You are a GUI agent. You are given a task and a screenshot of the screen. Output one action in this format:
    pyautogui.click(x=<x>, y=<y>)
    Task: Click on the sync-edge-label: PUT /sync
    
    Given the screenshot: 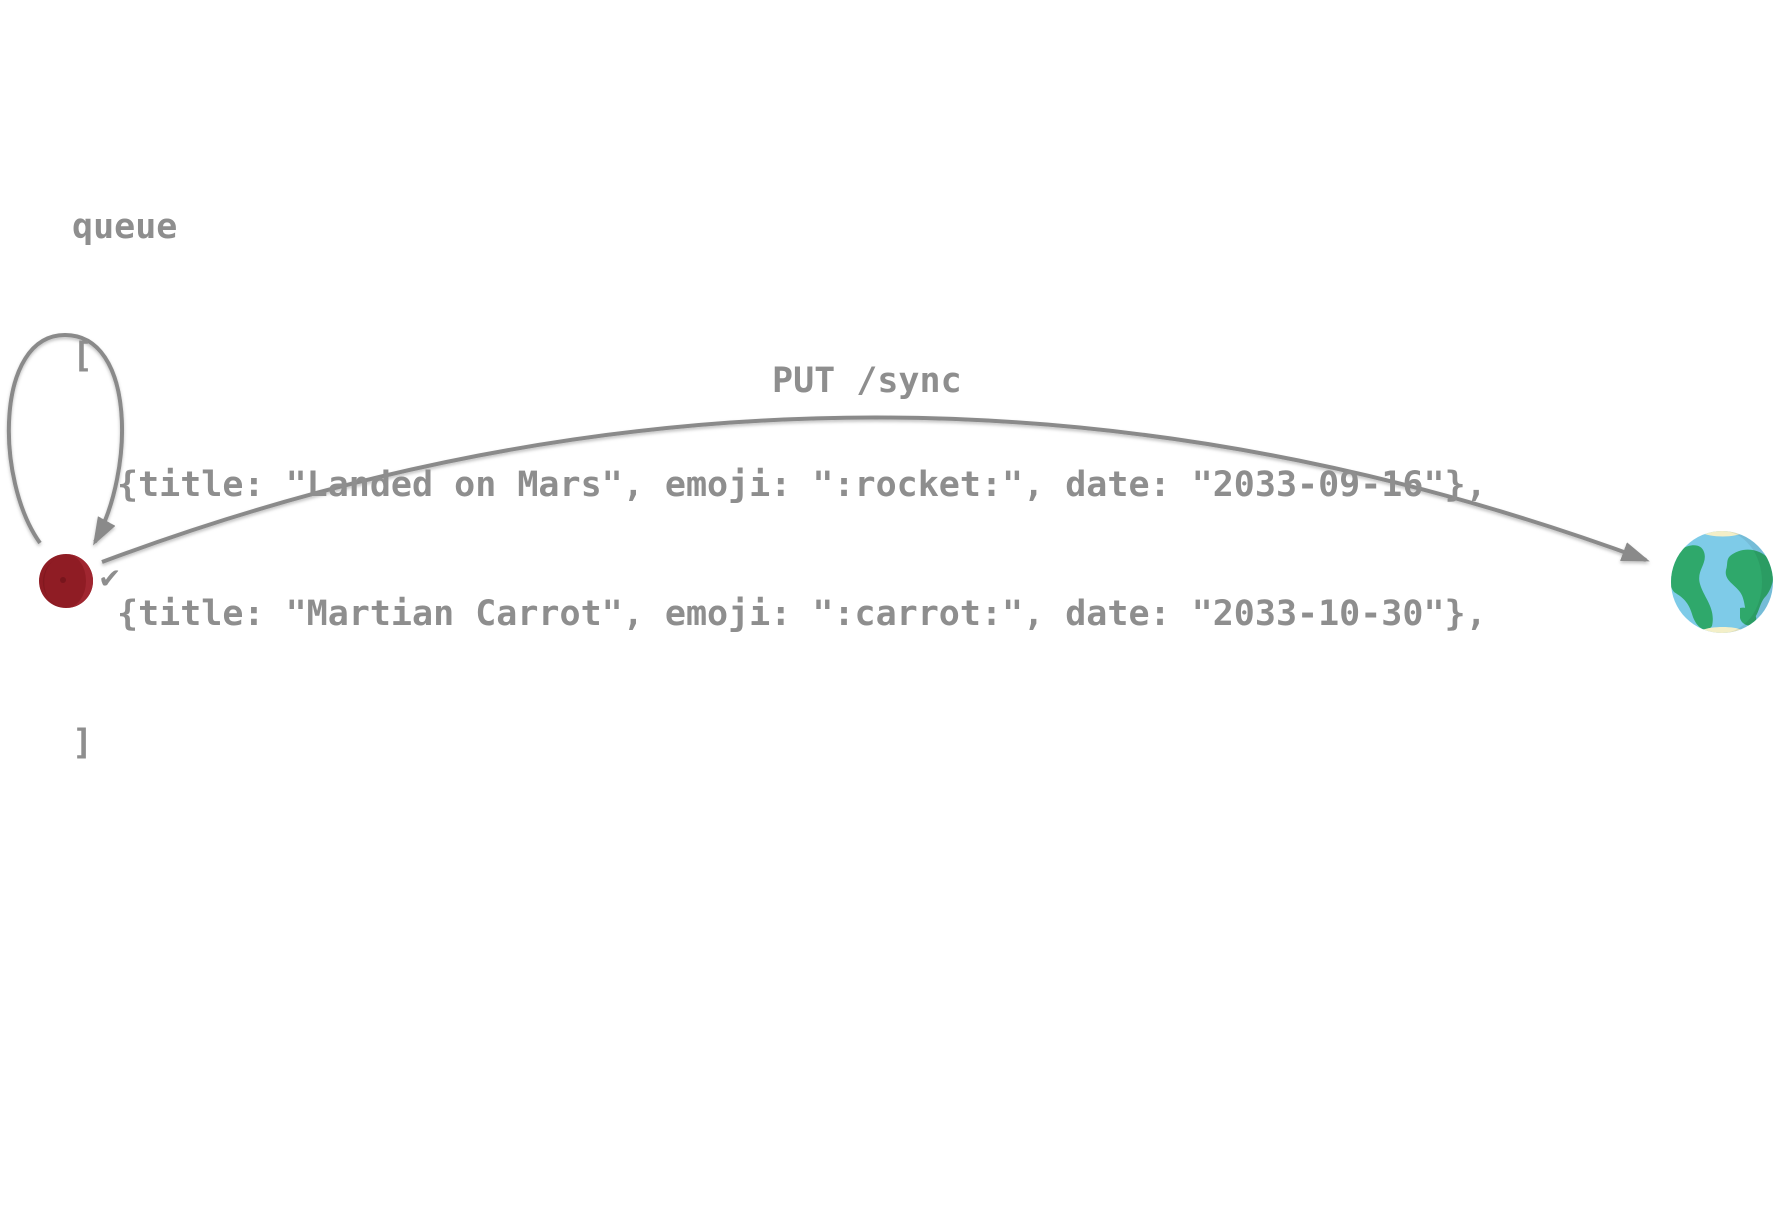 What is the action you would take?
    pyautogui.click(x=867, y=381)
    